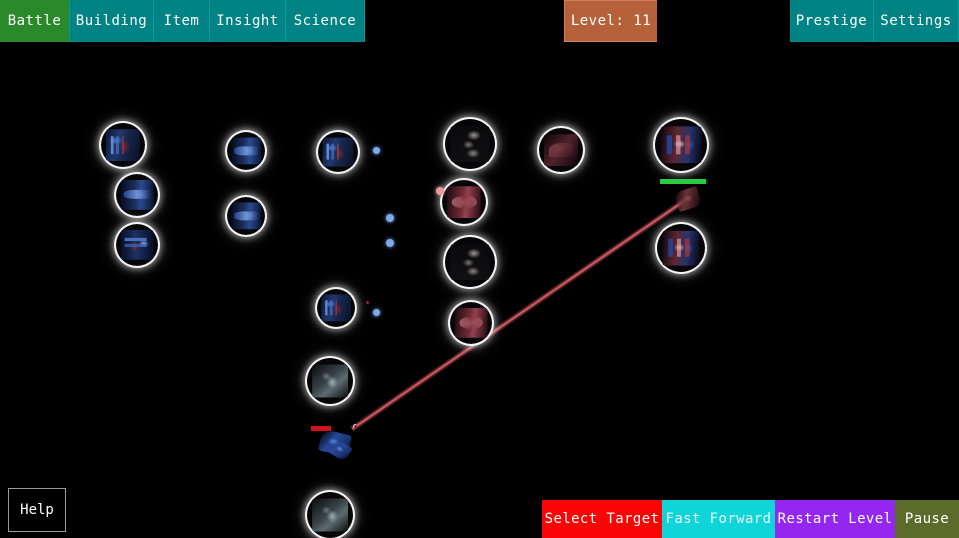 The image size is (959, 538). I want to click on nav-tab-label: Building, so click(111, 21).